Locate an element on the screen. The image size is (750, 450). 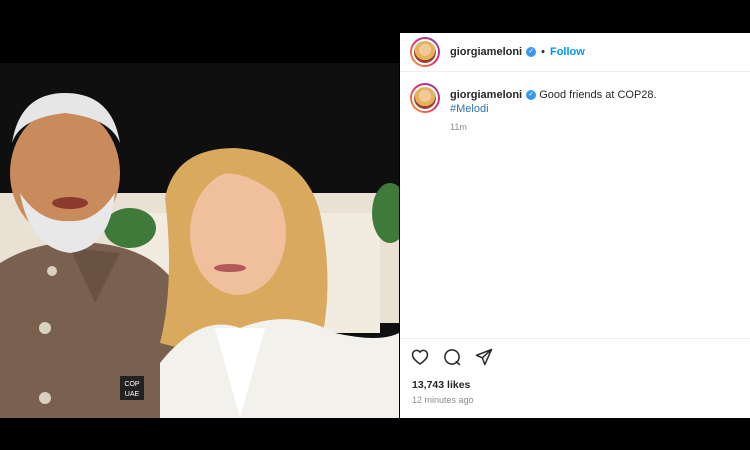
avatar-image is located at coordinates (425, 52).